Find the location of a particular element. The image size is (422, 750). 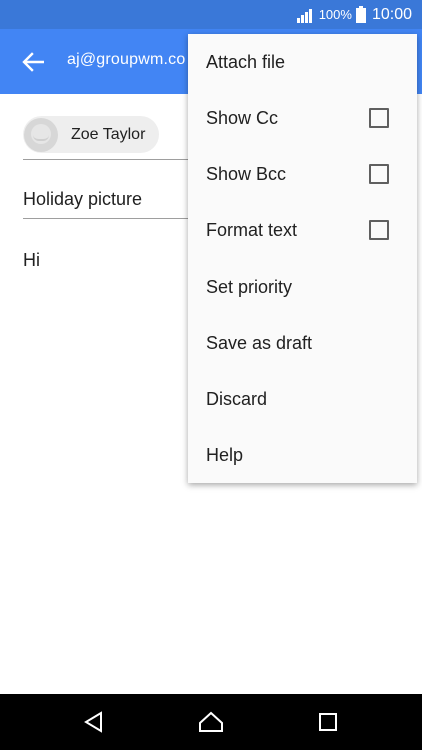

status-indicators: 100% 10:00 is located at coordinates (354, 14).